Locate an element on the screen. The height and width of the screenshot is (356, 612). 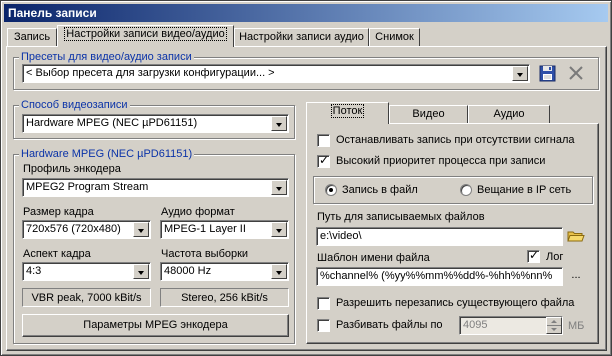
path-label: Путь для записываемых файлов is located at coordinates (401, 217).